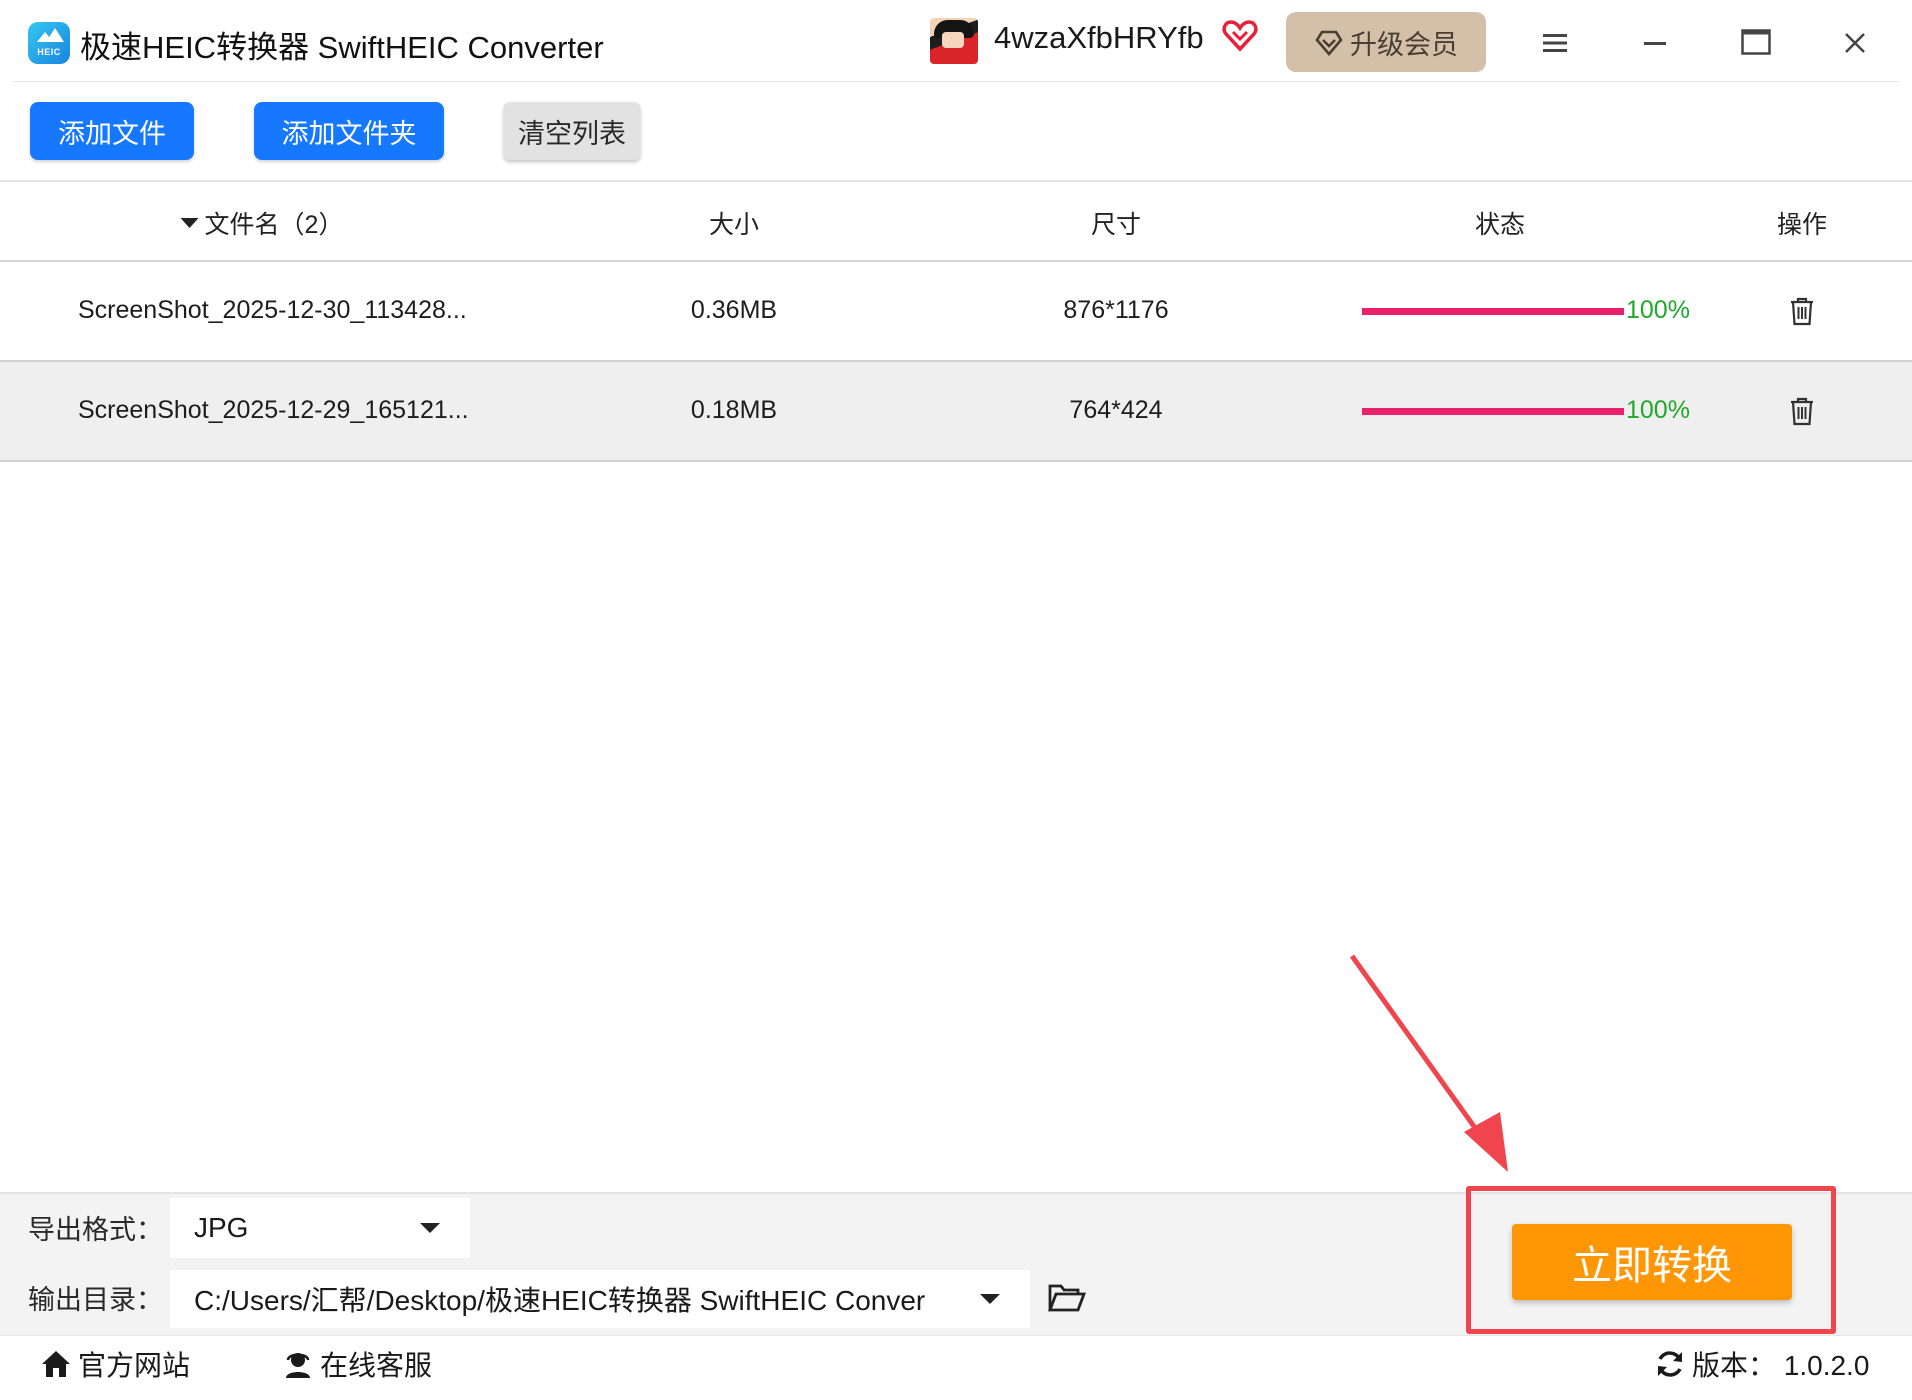  I want to click on user-avatar, so click(954, 41).